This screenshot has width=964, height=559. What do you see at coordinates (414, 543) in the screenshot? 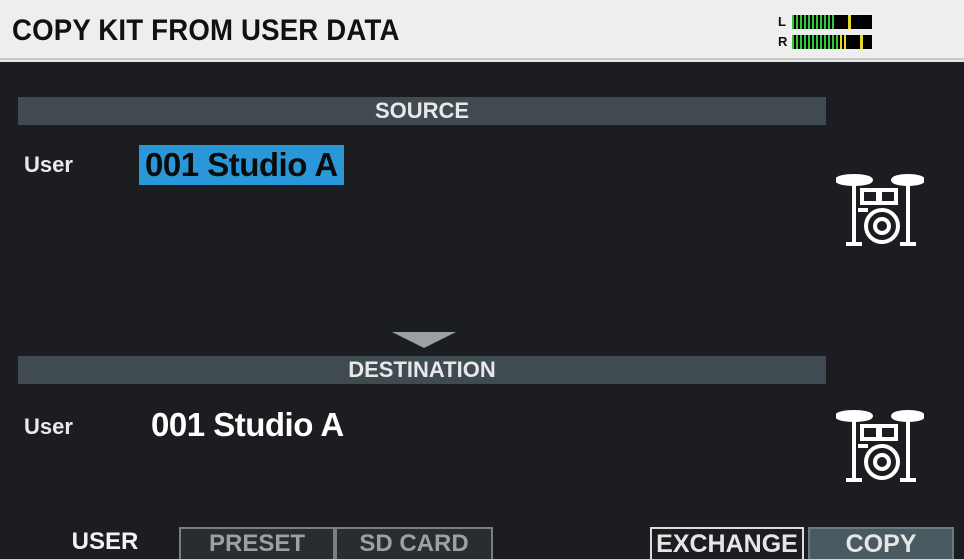
I see `tab-sd-card: SD CARD` at bounding box center [414, 543].